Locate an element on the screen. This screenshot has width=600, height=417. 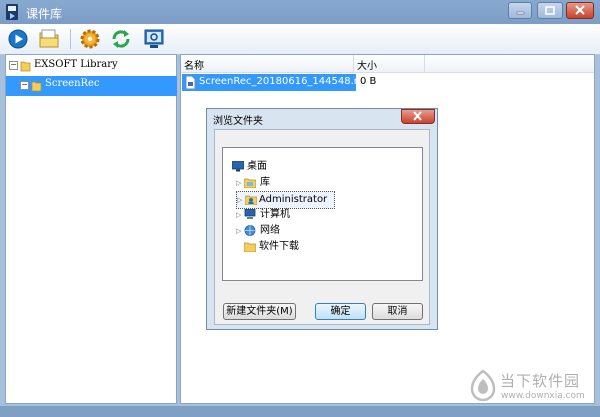
play-icon is located at coordinates (18, 39).